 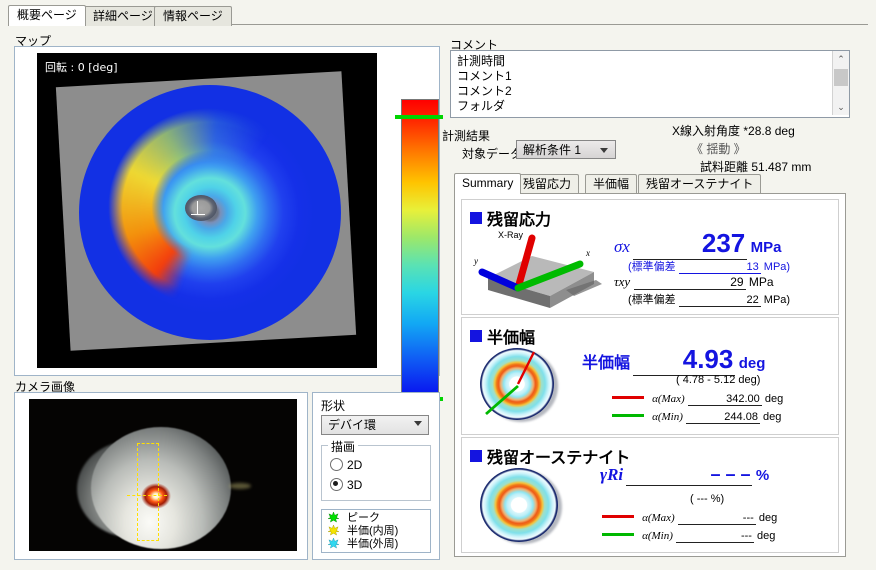 What do you see at coordinates (741, 417) in the screenshot?
I see `alpha-min-value: 244.08` at bounding box center [741, 417].